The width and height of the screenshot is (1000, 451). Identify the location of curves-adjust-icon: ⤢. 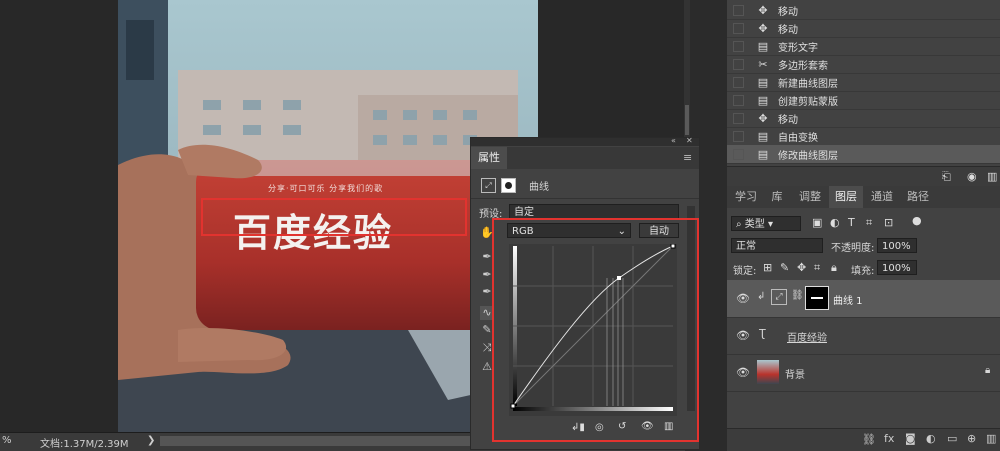
(488, 185).